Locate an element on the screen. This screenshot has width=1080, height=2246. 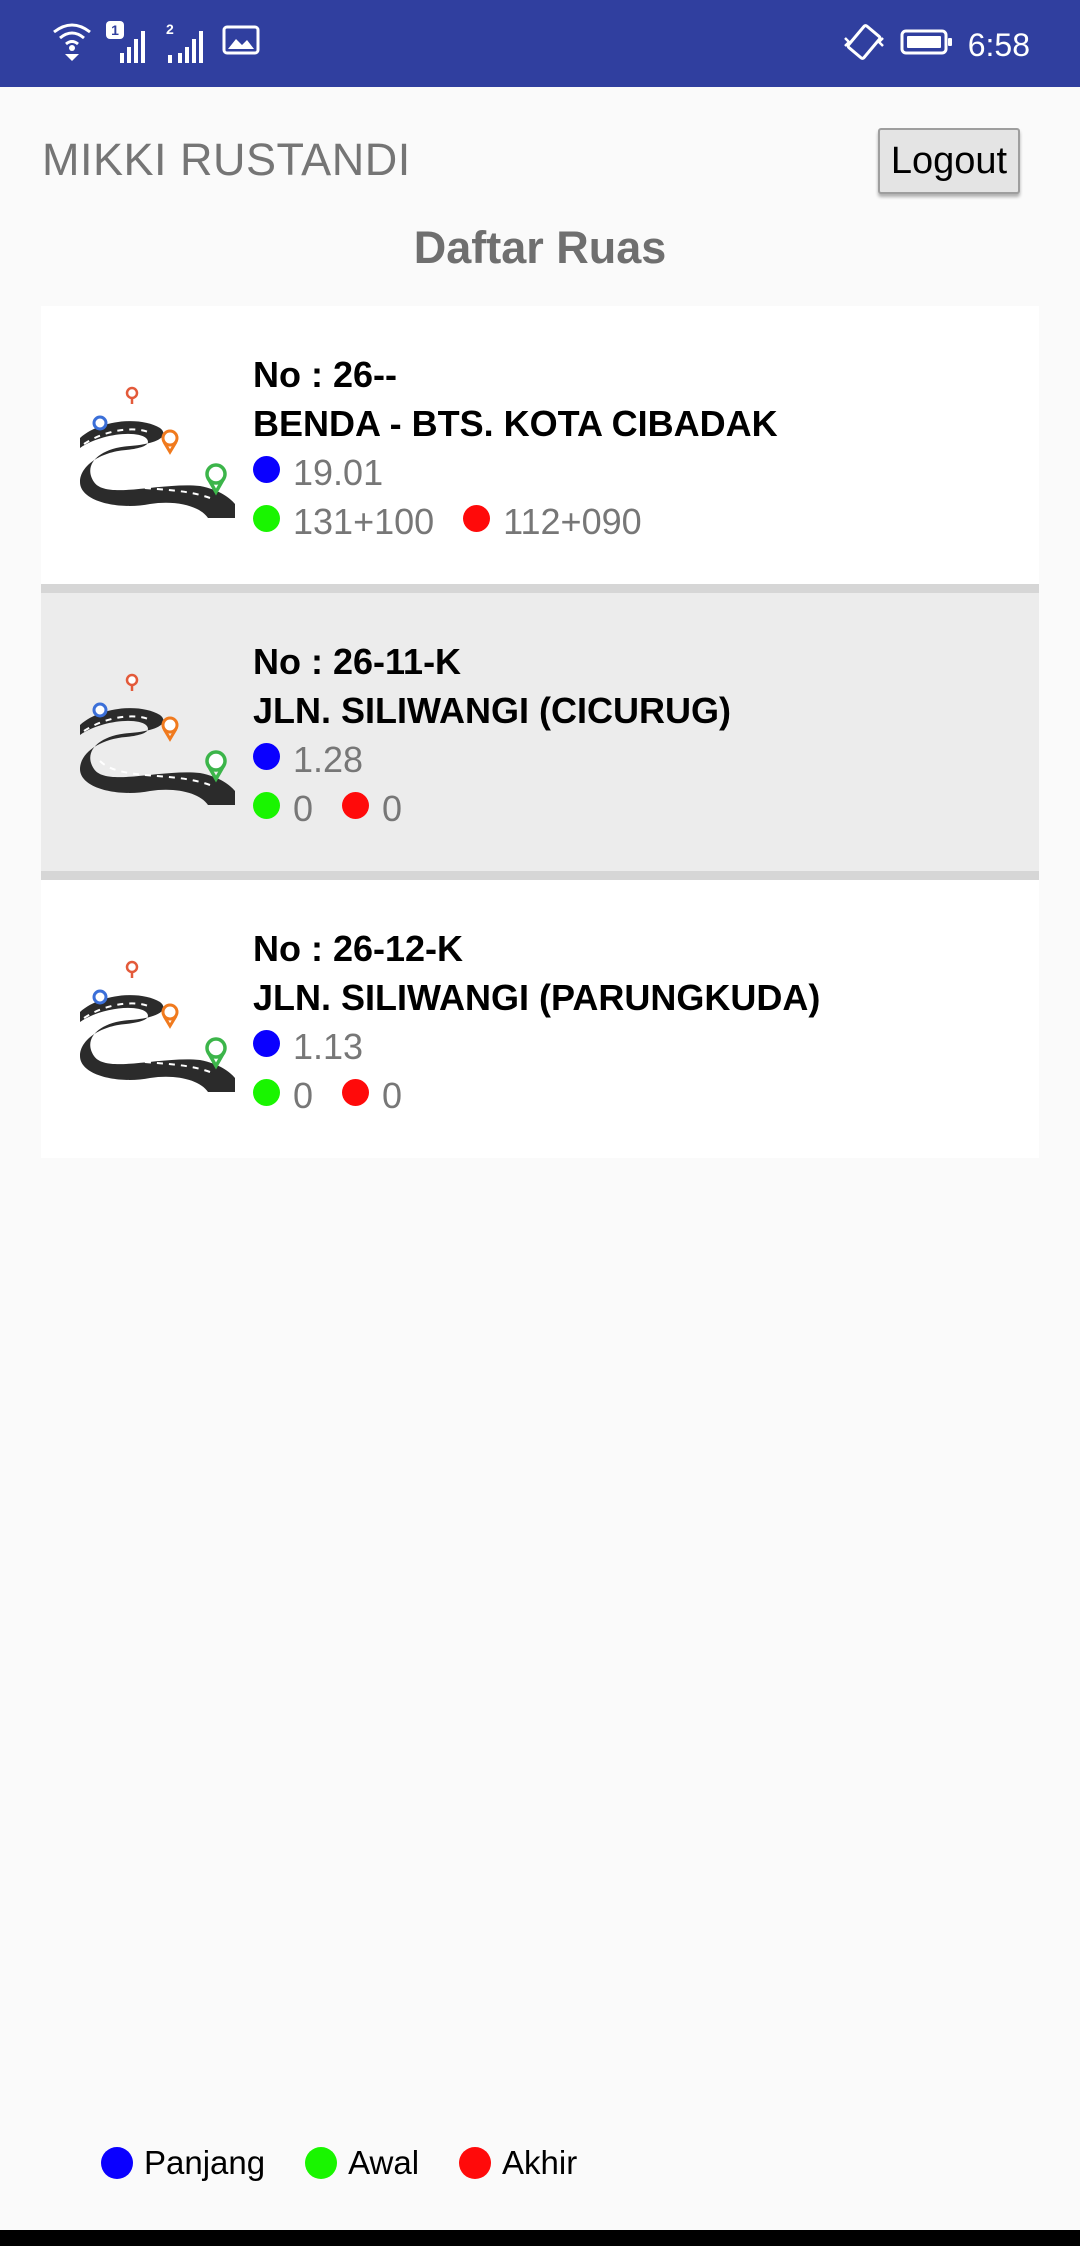
image-icon is located at coordinates (241, 42).